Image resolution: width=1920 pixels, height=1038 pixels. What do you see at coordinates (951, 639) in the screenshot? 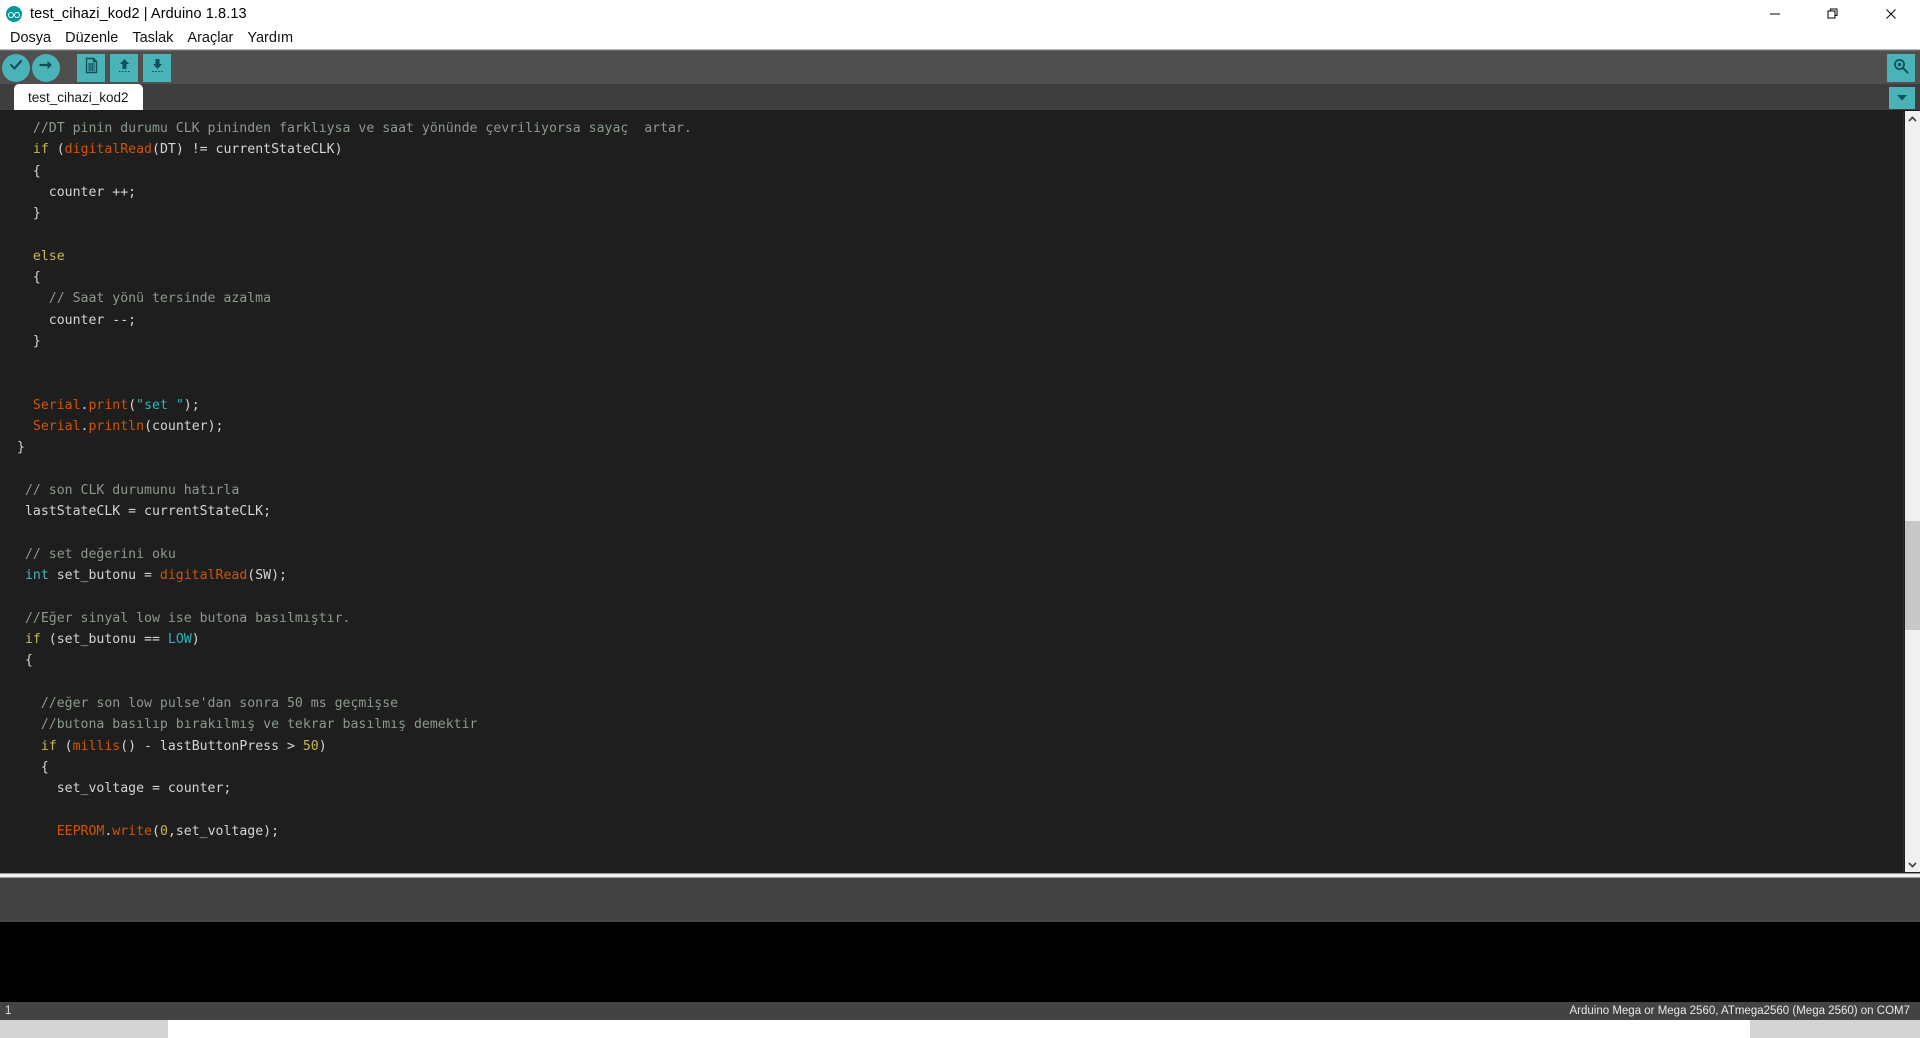
I see `code-line: if (set_butonu == LOW)` at bounding box center [951, 639].